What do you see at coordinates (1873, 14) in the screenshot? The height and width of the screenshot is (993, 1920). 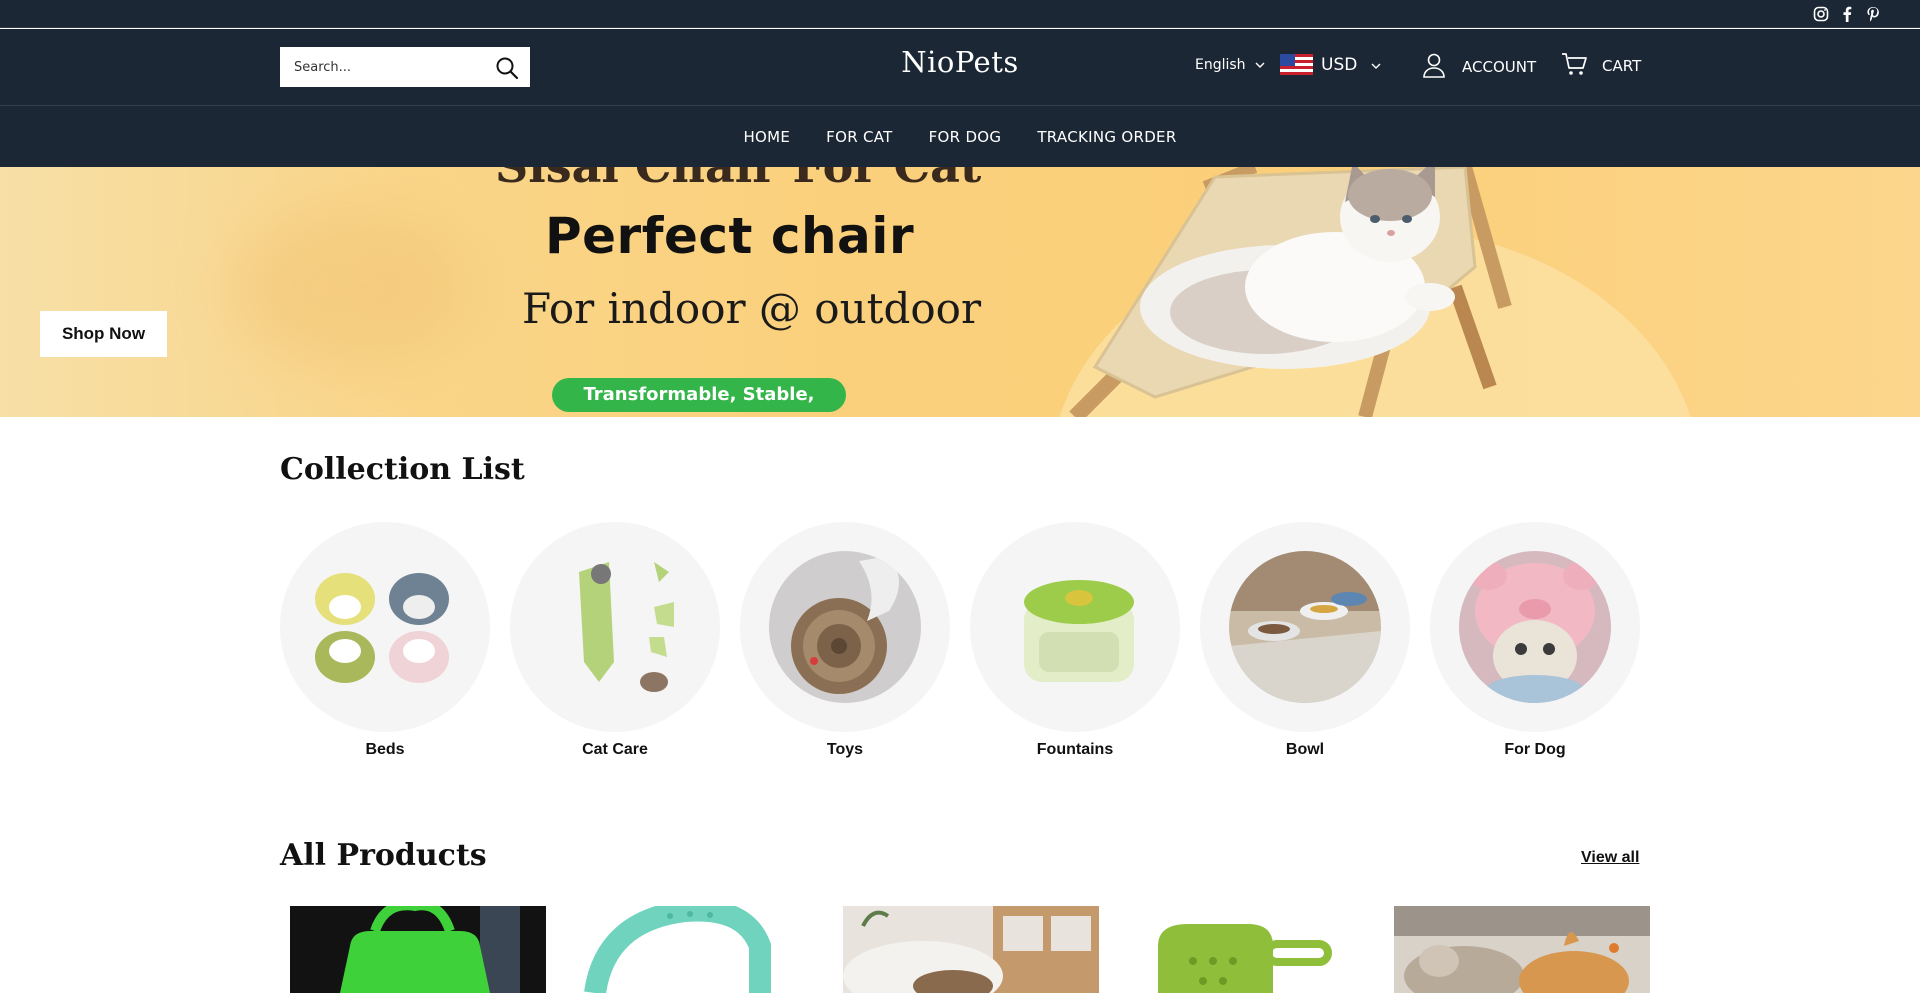 I see `pinterest-icon` at bounding box center [1873, 14].